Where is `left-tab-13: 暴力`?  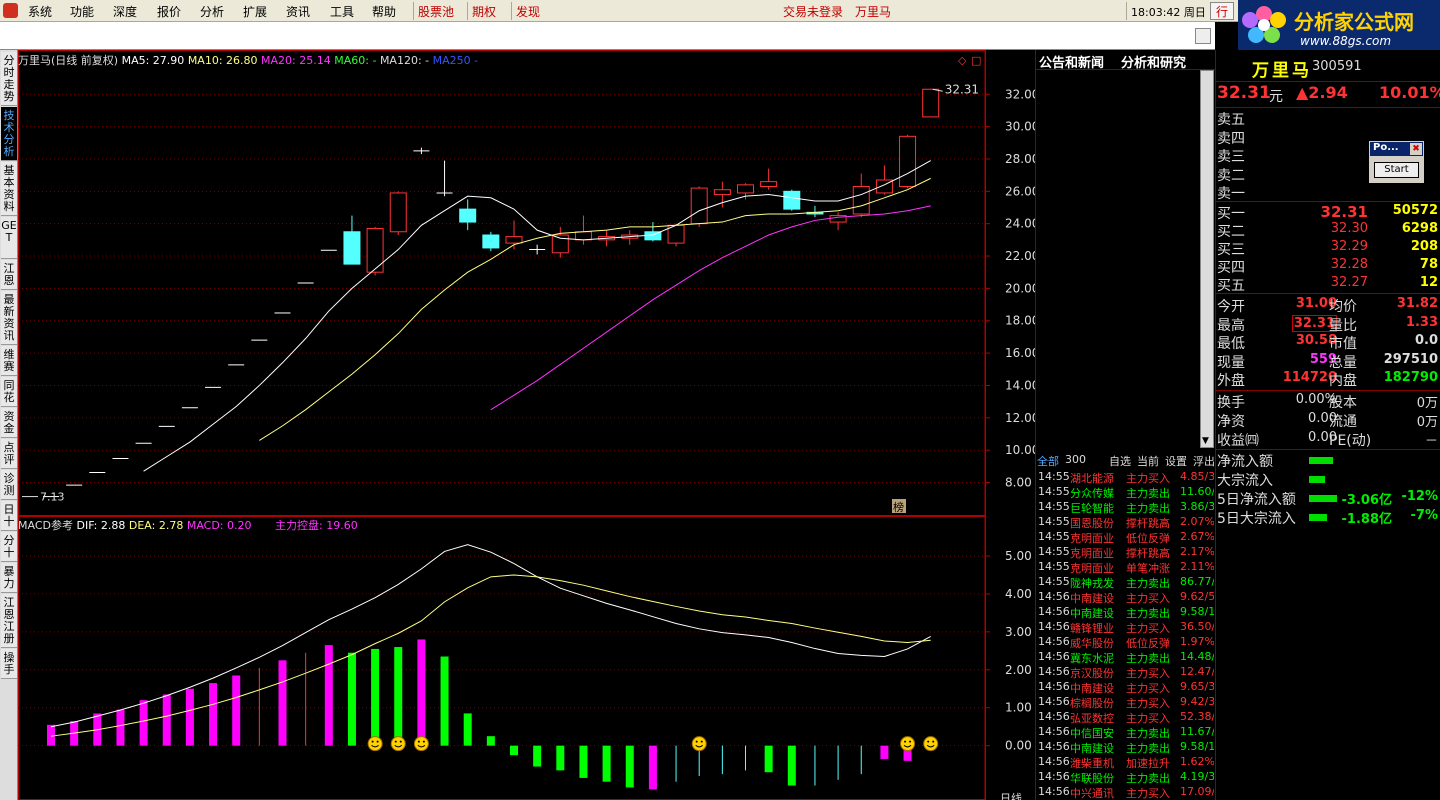 left-tab-13: 暴力 is located at coordinates (9, 578).